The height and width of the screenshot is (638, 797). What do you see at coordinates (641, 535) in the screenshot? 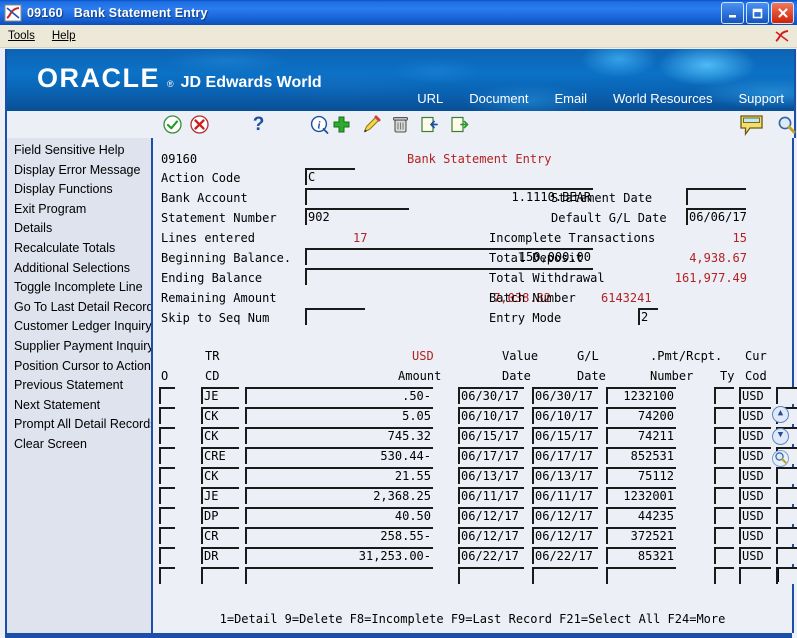
I see `number-field: 372521` at bounding box center [641, 535].